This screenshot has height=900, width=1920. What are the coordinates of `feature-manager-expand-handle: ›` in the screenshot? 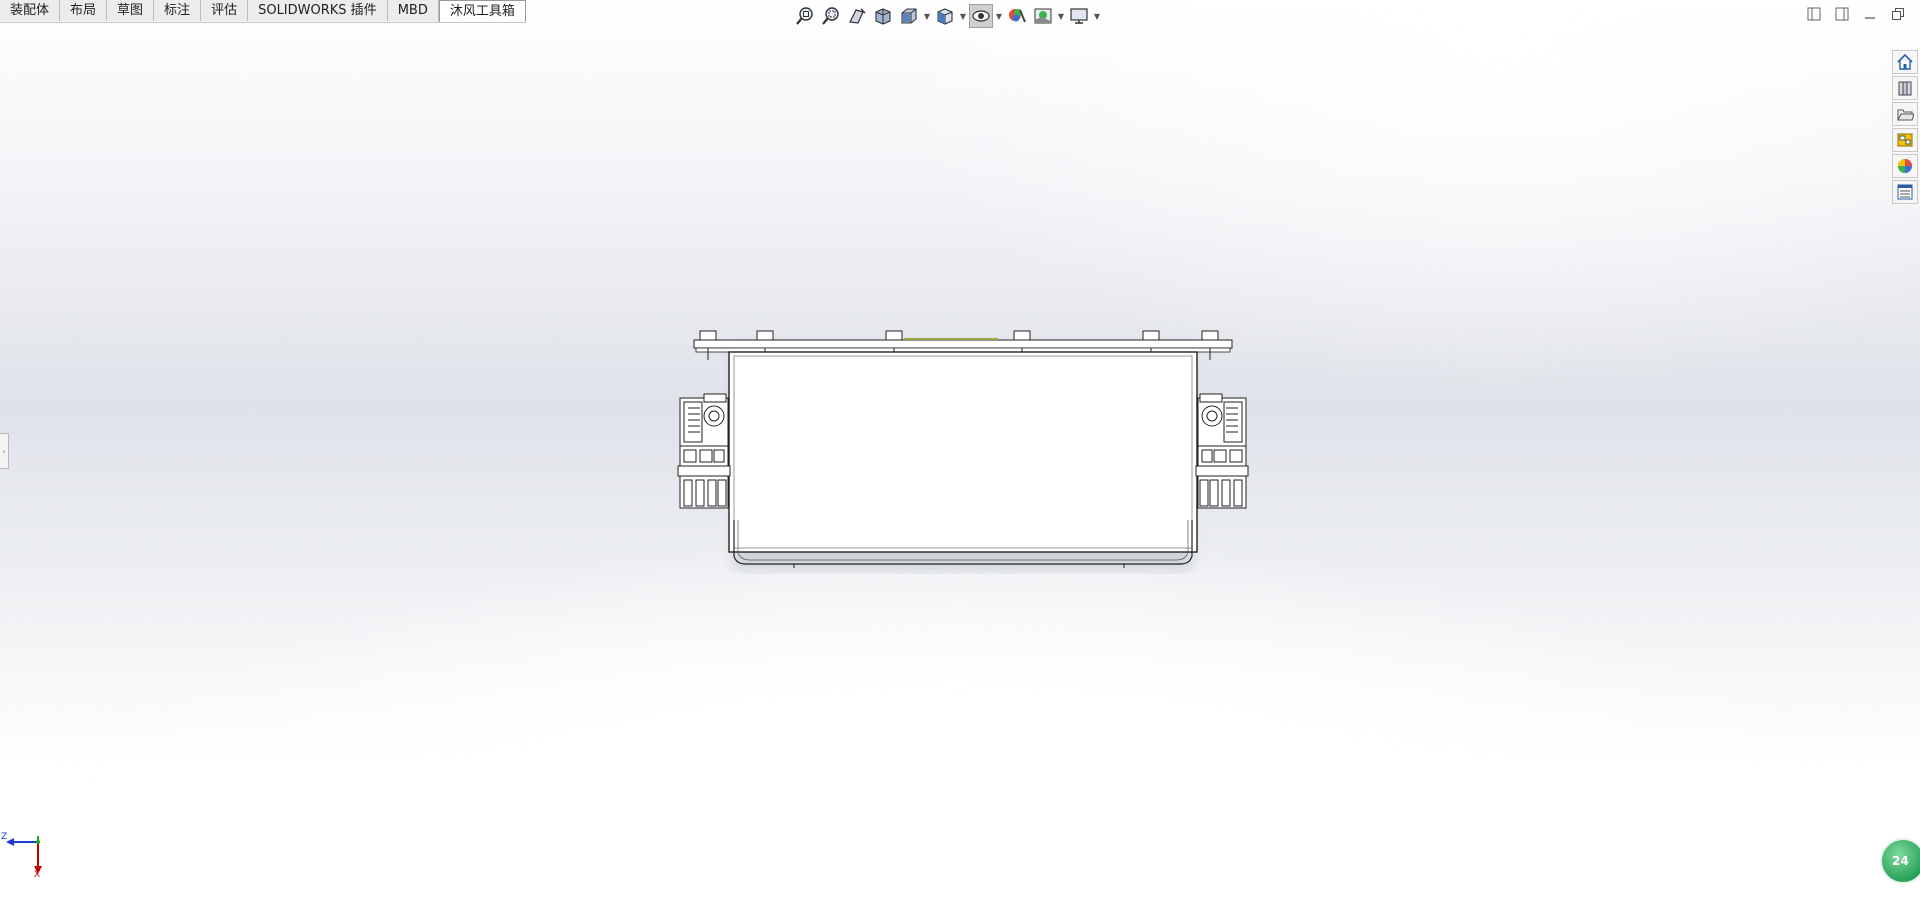 It's located at (4, 451).